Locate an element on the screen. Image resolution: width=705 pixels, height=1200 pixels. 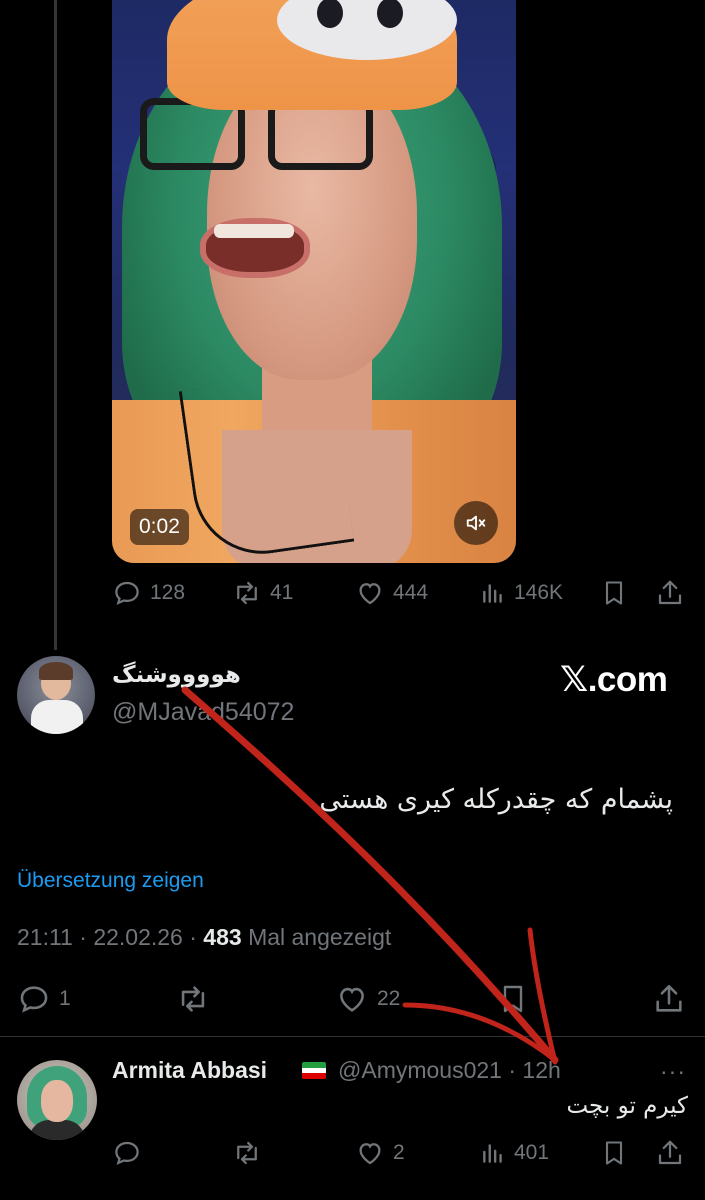
user-handle-time: @Amymous021 · 12h is located at coordinates (449, 1070).